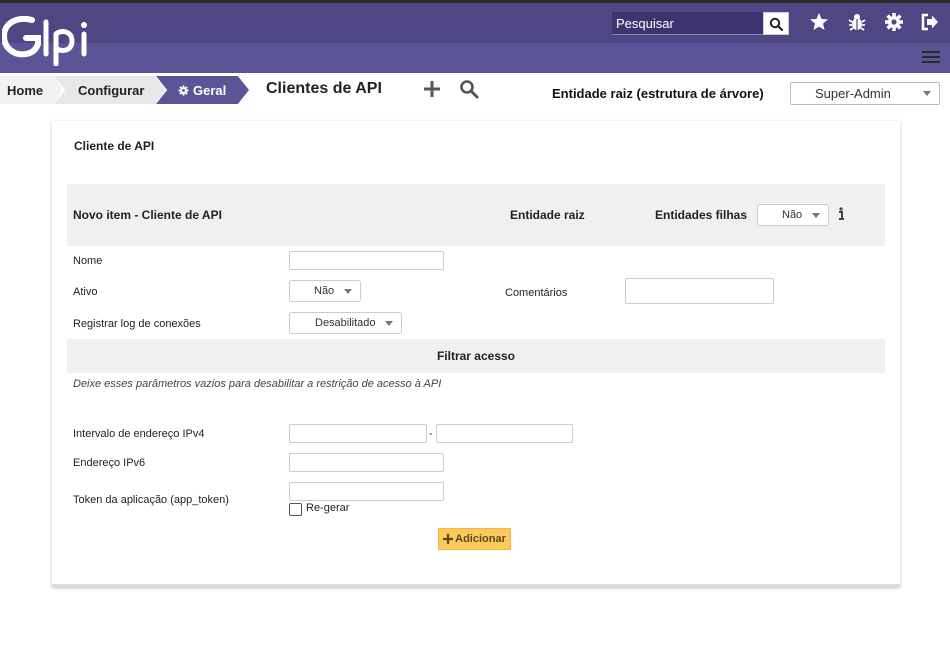  What do you see at coordinates (819, 22) in the screenshot?
I see `favorites-icon` at bounding box center [819, 22].